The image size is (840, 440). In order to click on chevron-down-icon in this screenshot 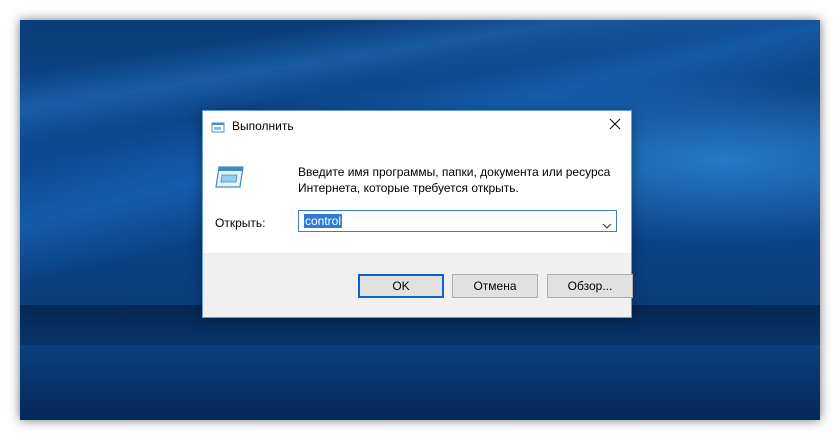, I will do `click(607, 223)`.